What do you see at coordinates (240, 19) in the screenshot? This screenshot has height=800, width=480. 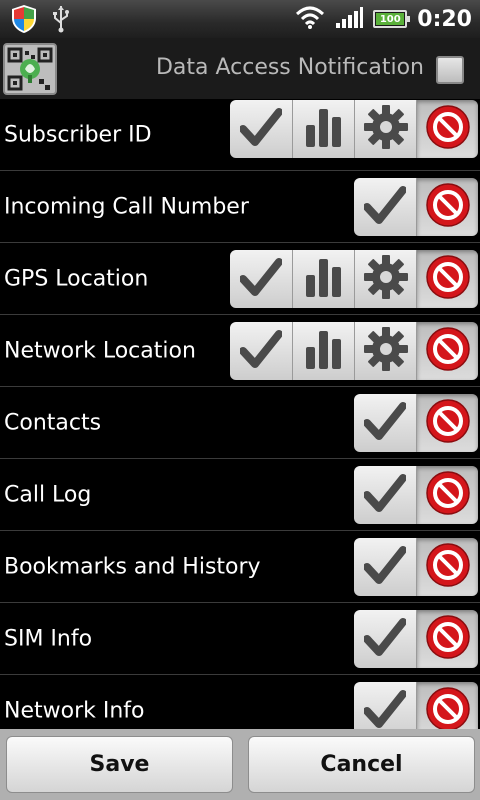 I see `status-bar: 100 0:20` at bounding box center [240, 19].